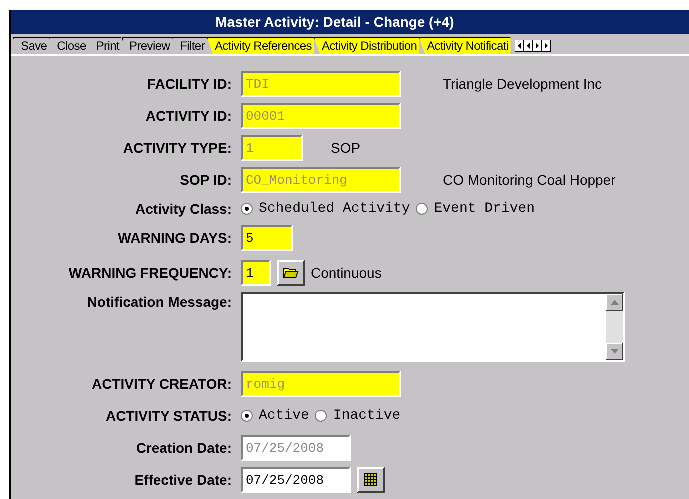  What do you see at coordinates (150, 273) in the screenshot?
I see `field-label: WARNING FREQUENCY:` at bounding box center [150, 273].